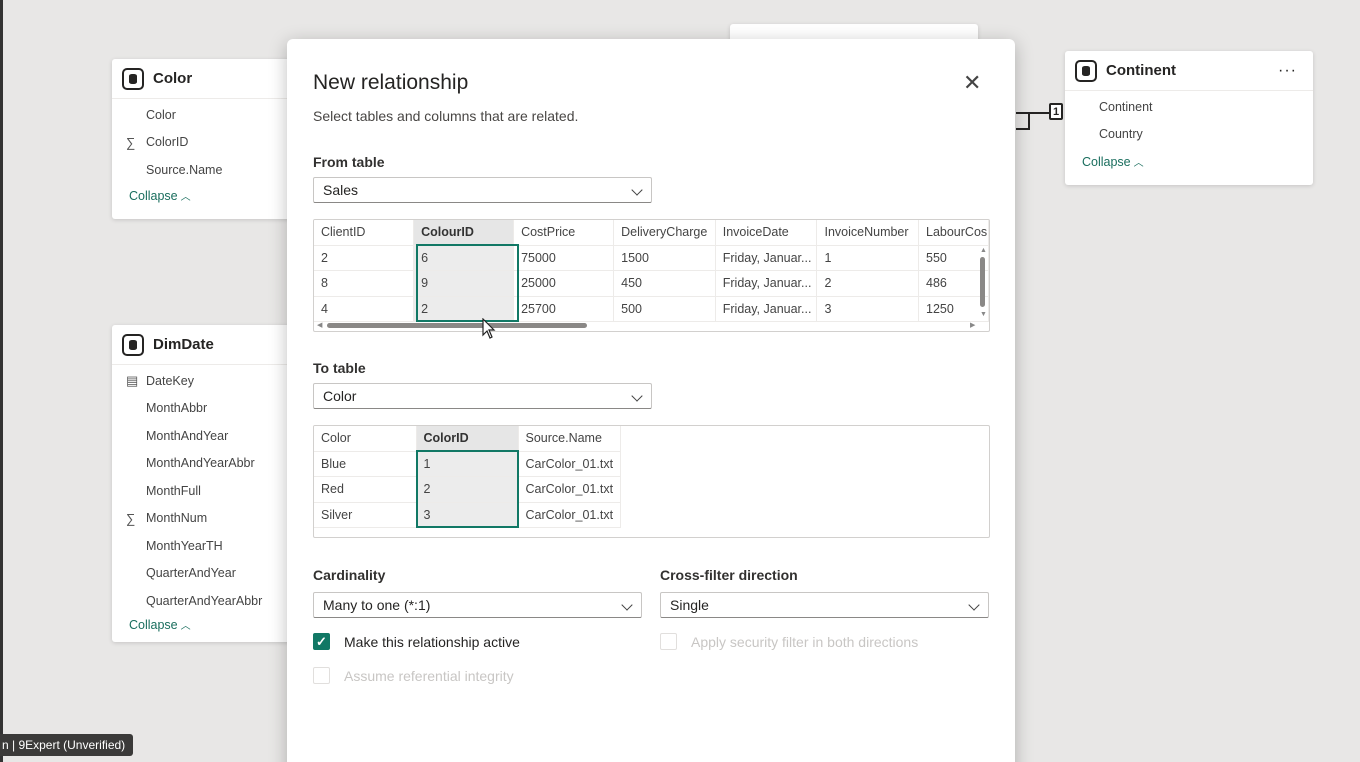  I want to click on table-cell: 3, so click(867, 309).